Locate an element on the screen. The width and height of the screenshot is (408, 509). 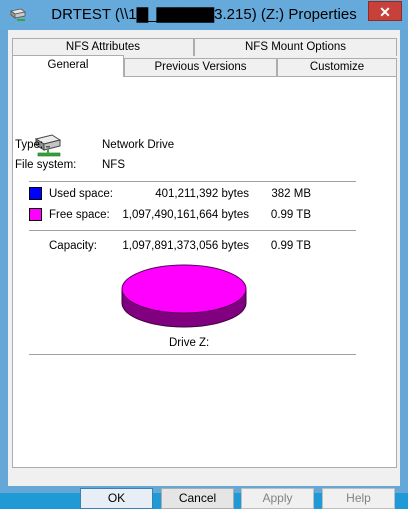
used-space-bytes: 401,211,392 bytes is located at coordinates (202, 194).